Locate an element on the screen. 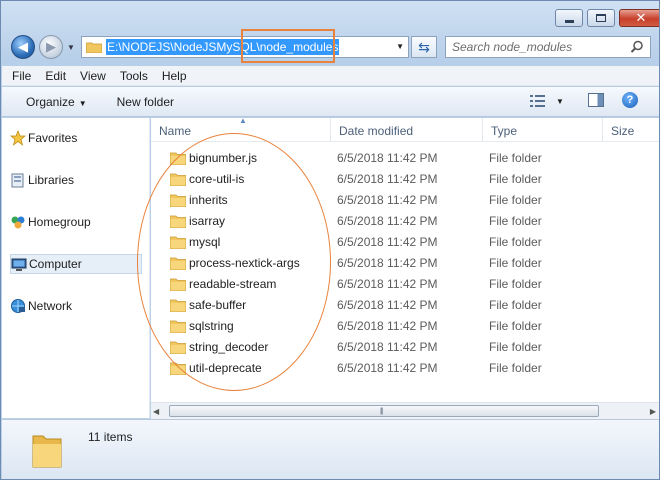 This screenshot has height=480, width=660. column-label: Size is located at coordinates (623, 131).